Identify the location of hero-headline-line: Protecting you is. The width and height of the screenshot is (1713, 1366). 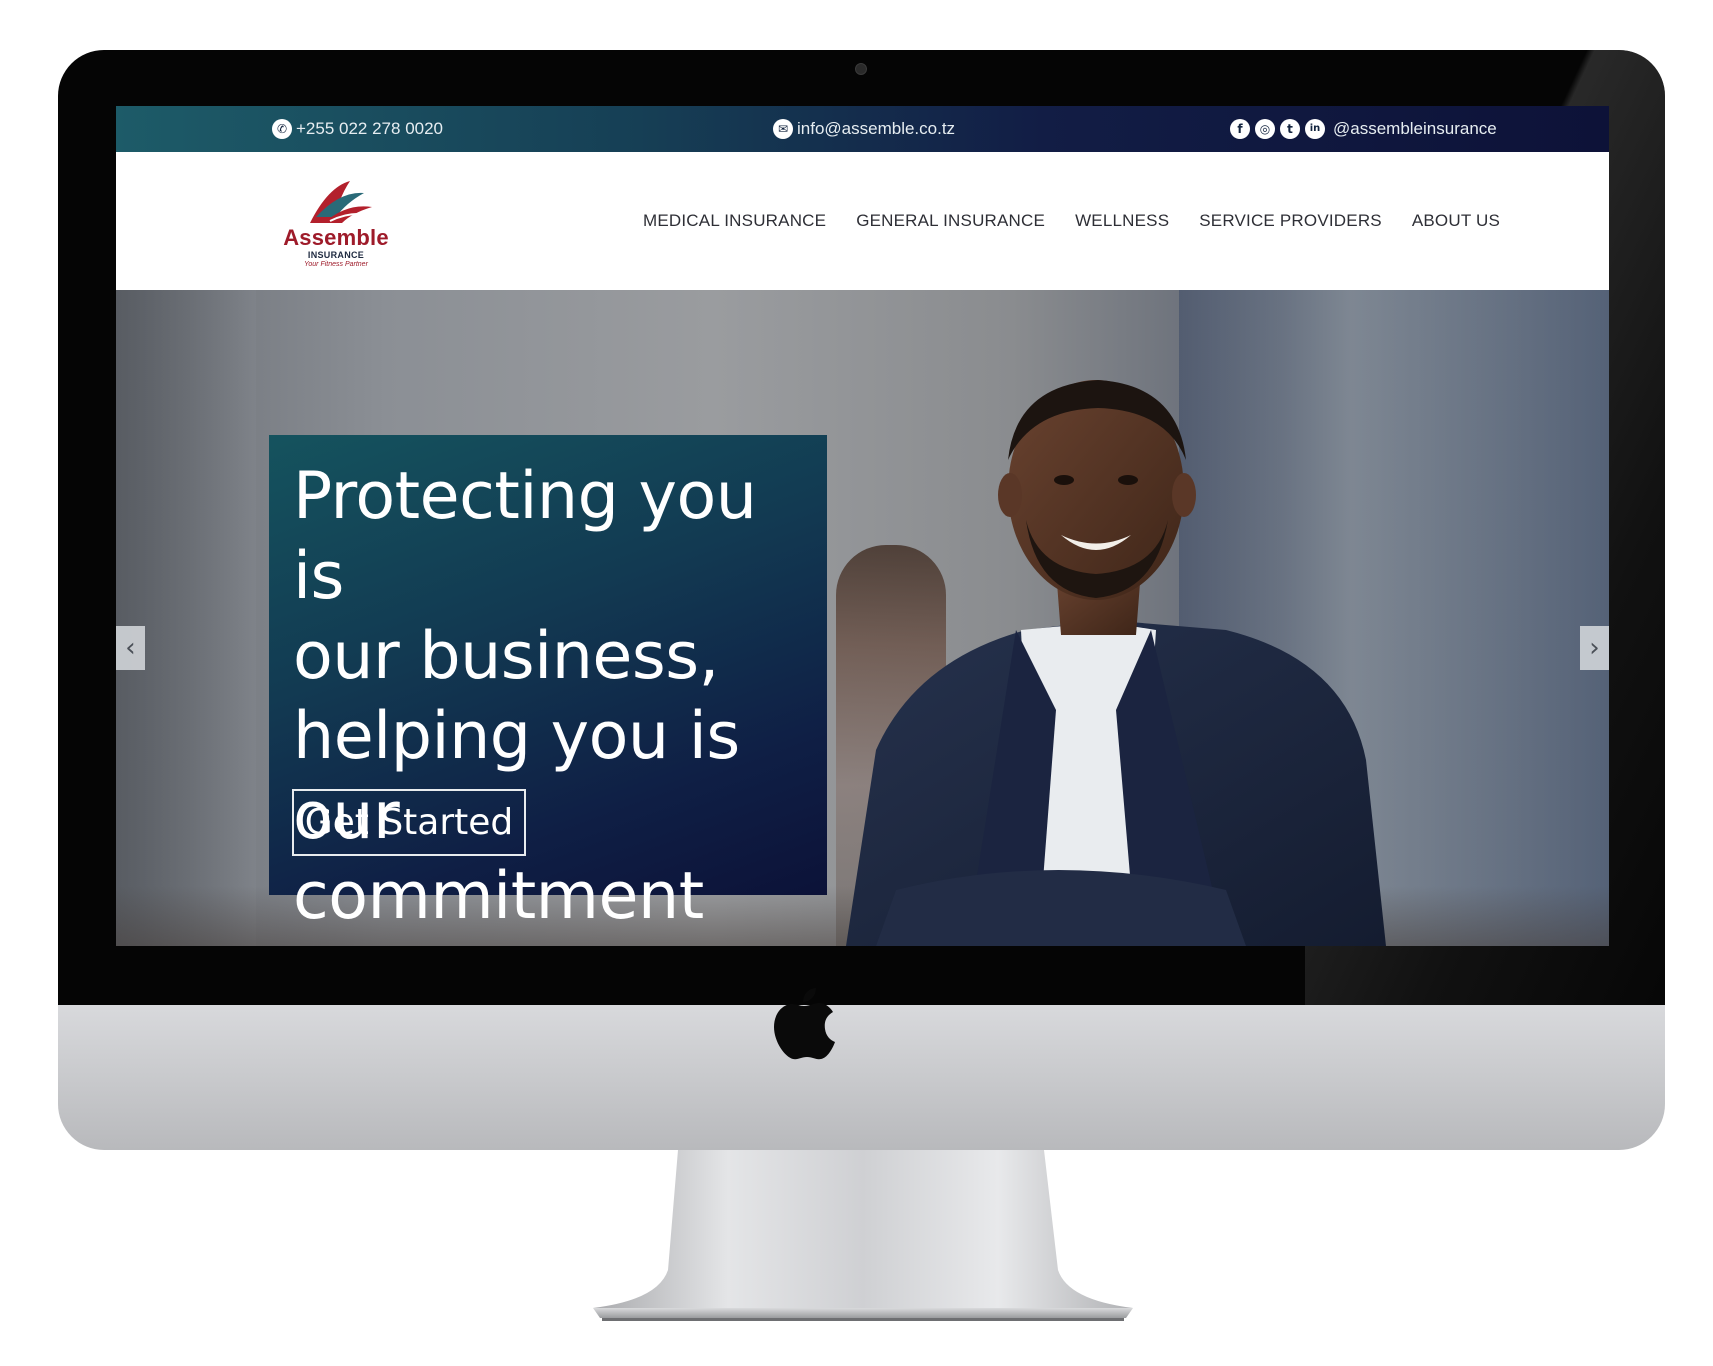
(525, 536).